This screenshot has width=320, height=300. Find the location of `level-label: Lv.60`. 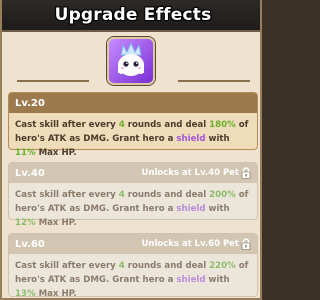

level-label: Lv.60 is located at coordinates (30, 244).